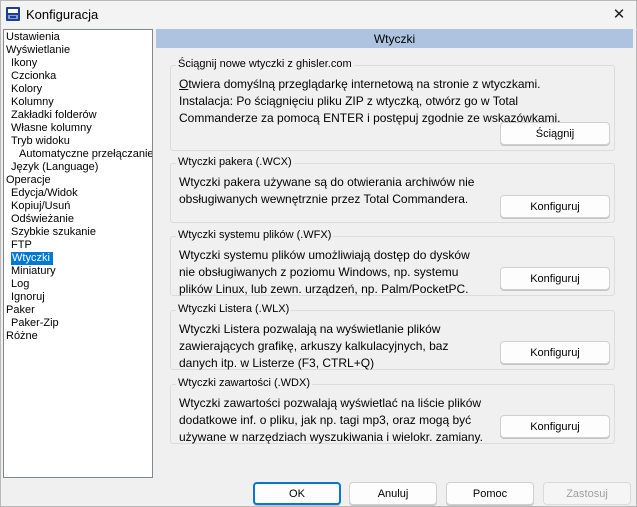 The width and height of the screenshot is (637, 507). What do you see at coordinates (33, 37) in the screenshot?
I see `tree-item-label: Ustawienia` at bounding box center [33, 37].